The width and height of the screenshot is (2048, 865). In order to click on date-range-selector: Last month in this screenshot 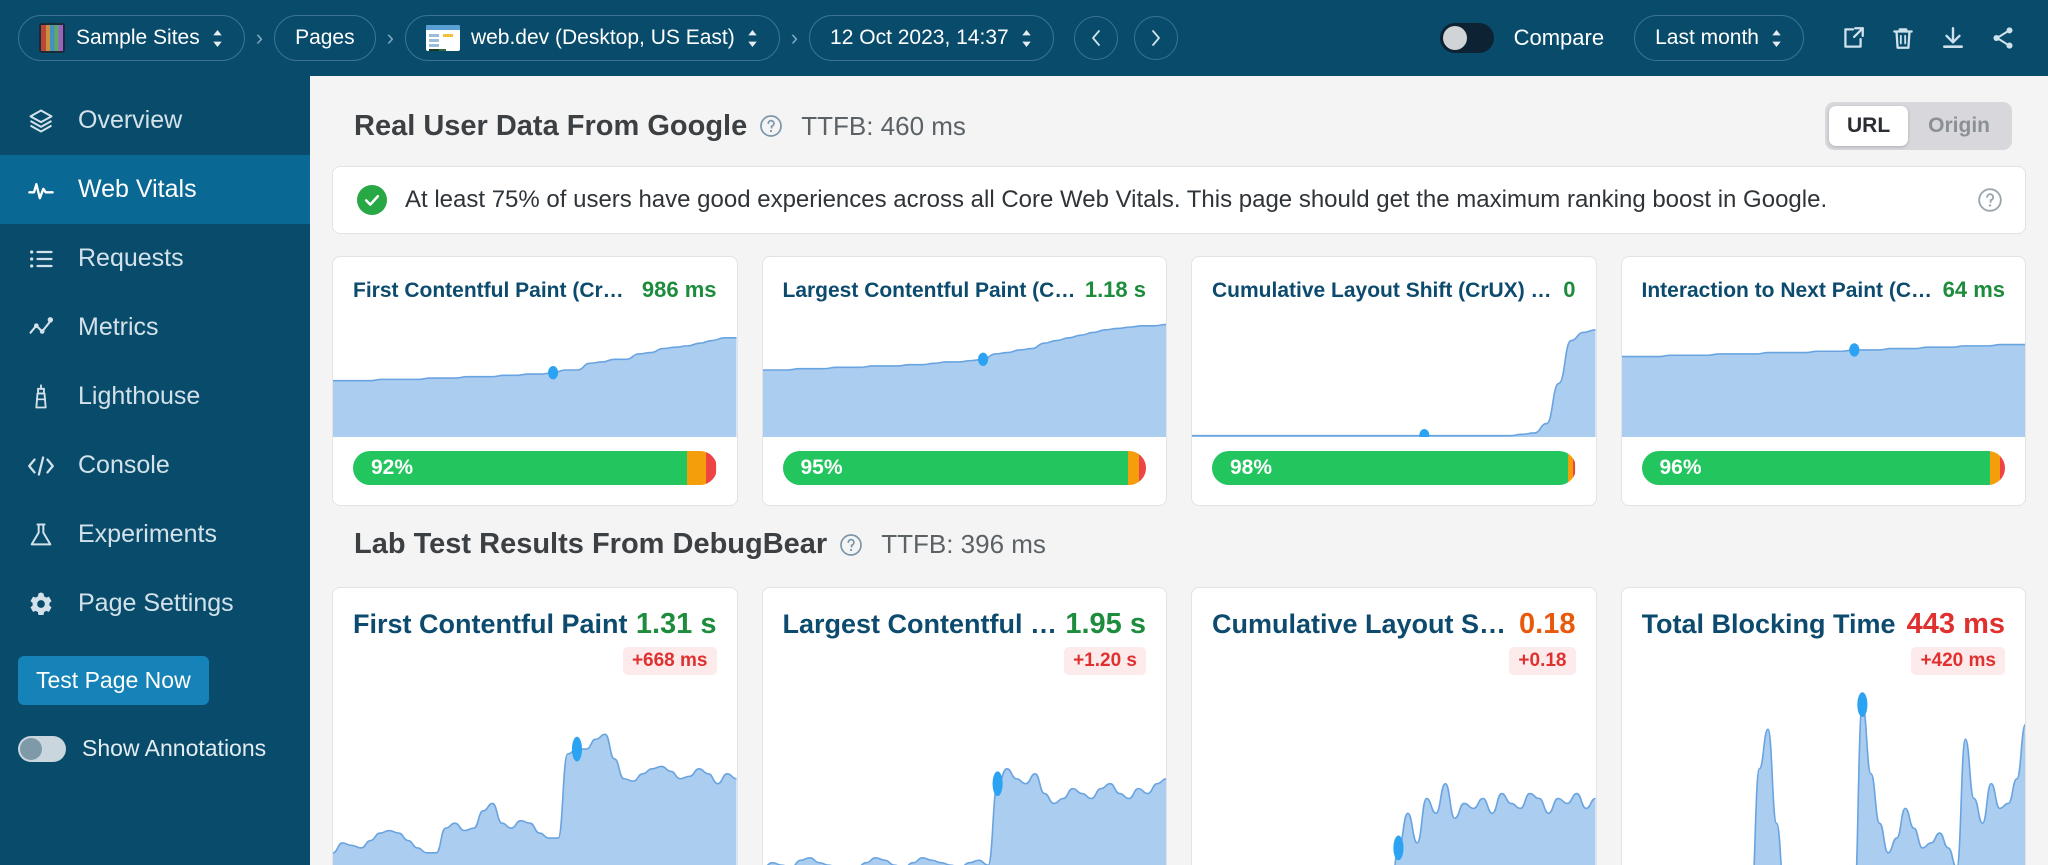, I will do `click(1719, 38)`.